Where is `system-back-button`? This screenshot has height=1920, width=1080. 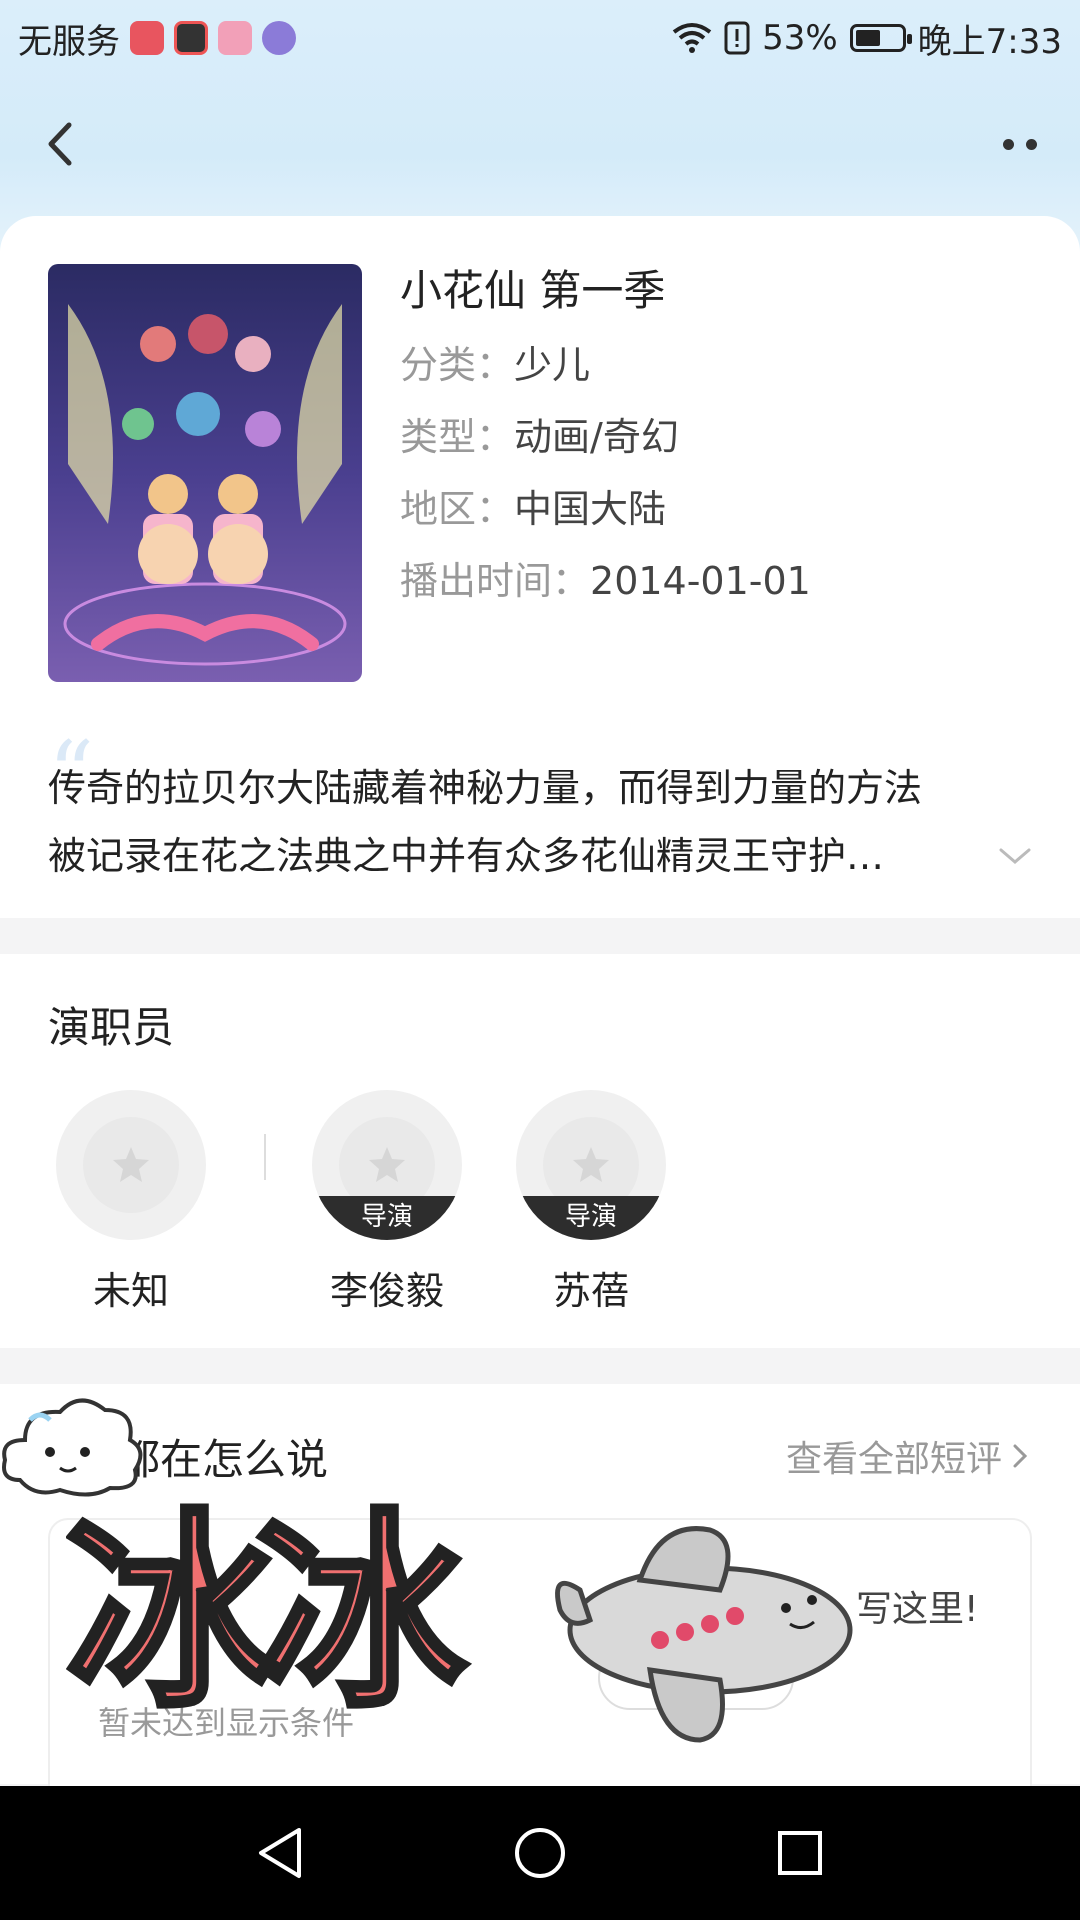
system-back-button is located at coordinates (280, 1853).